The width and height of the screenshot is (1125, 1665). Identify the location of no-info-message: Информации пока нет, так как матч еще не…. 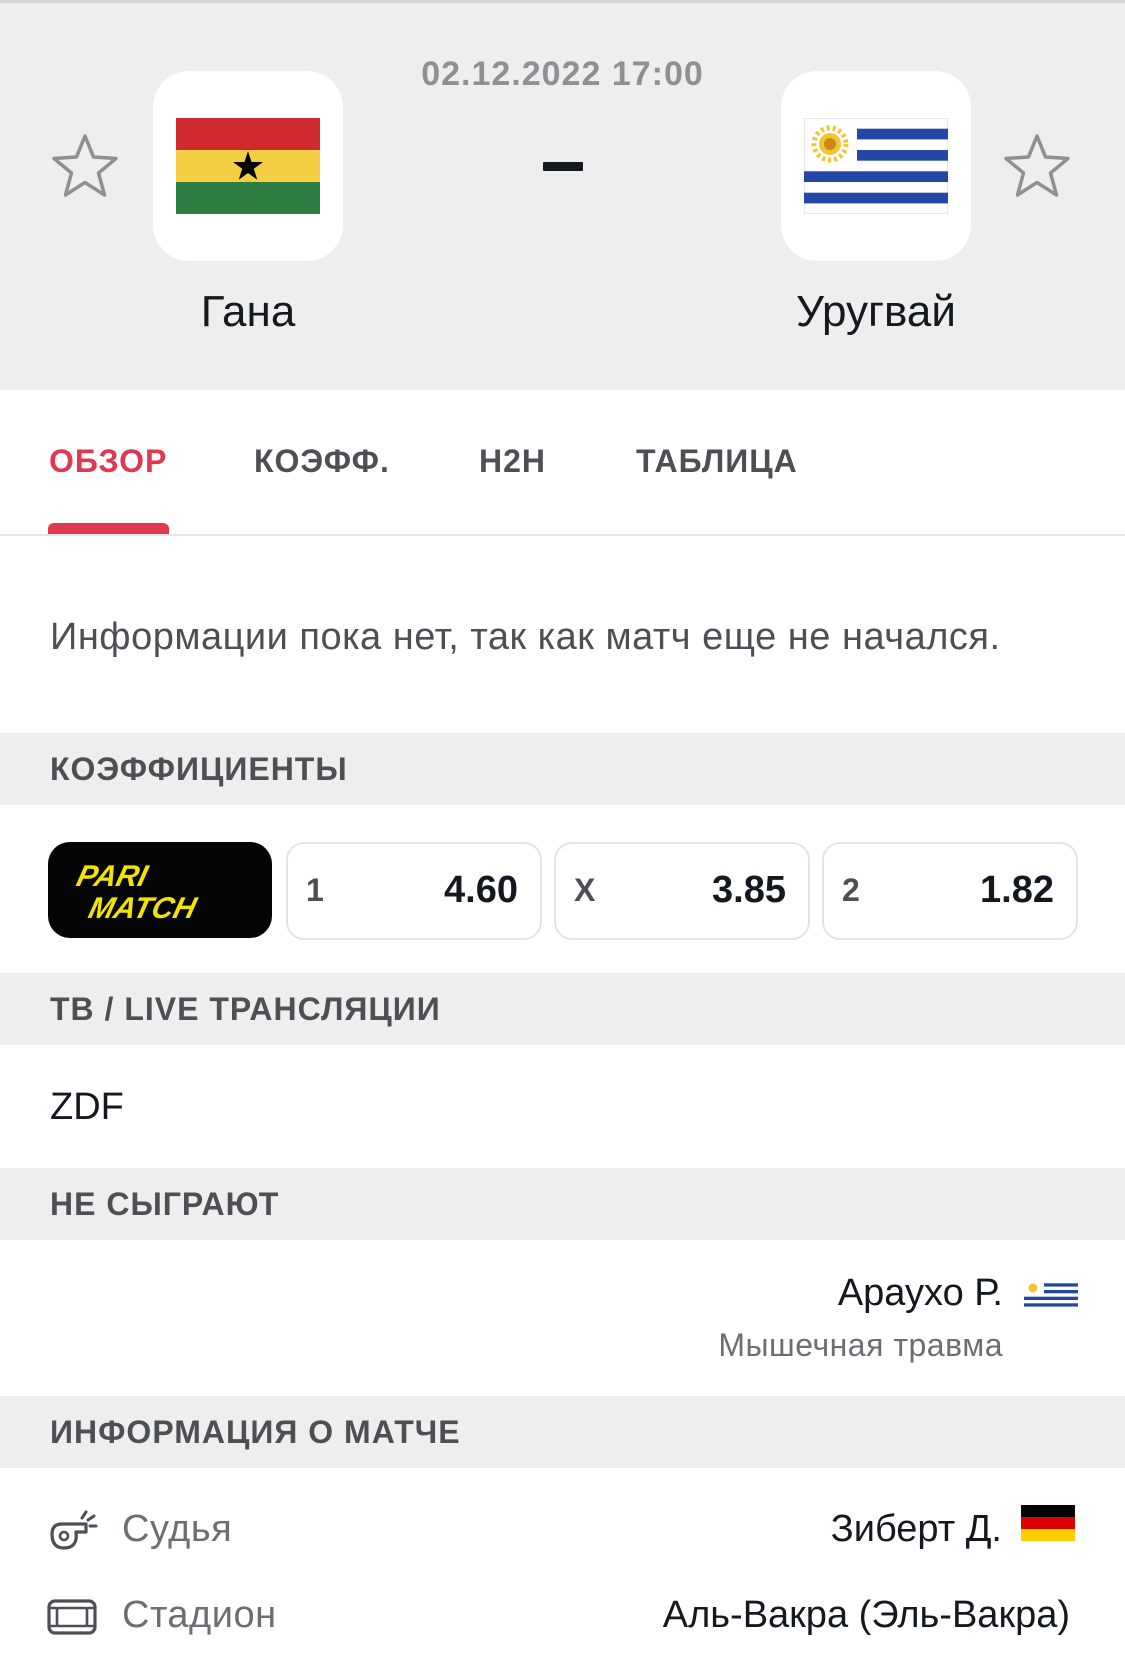
(525, 637).